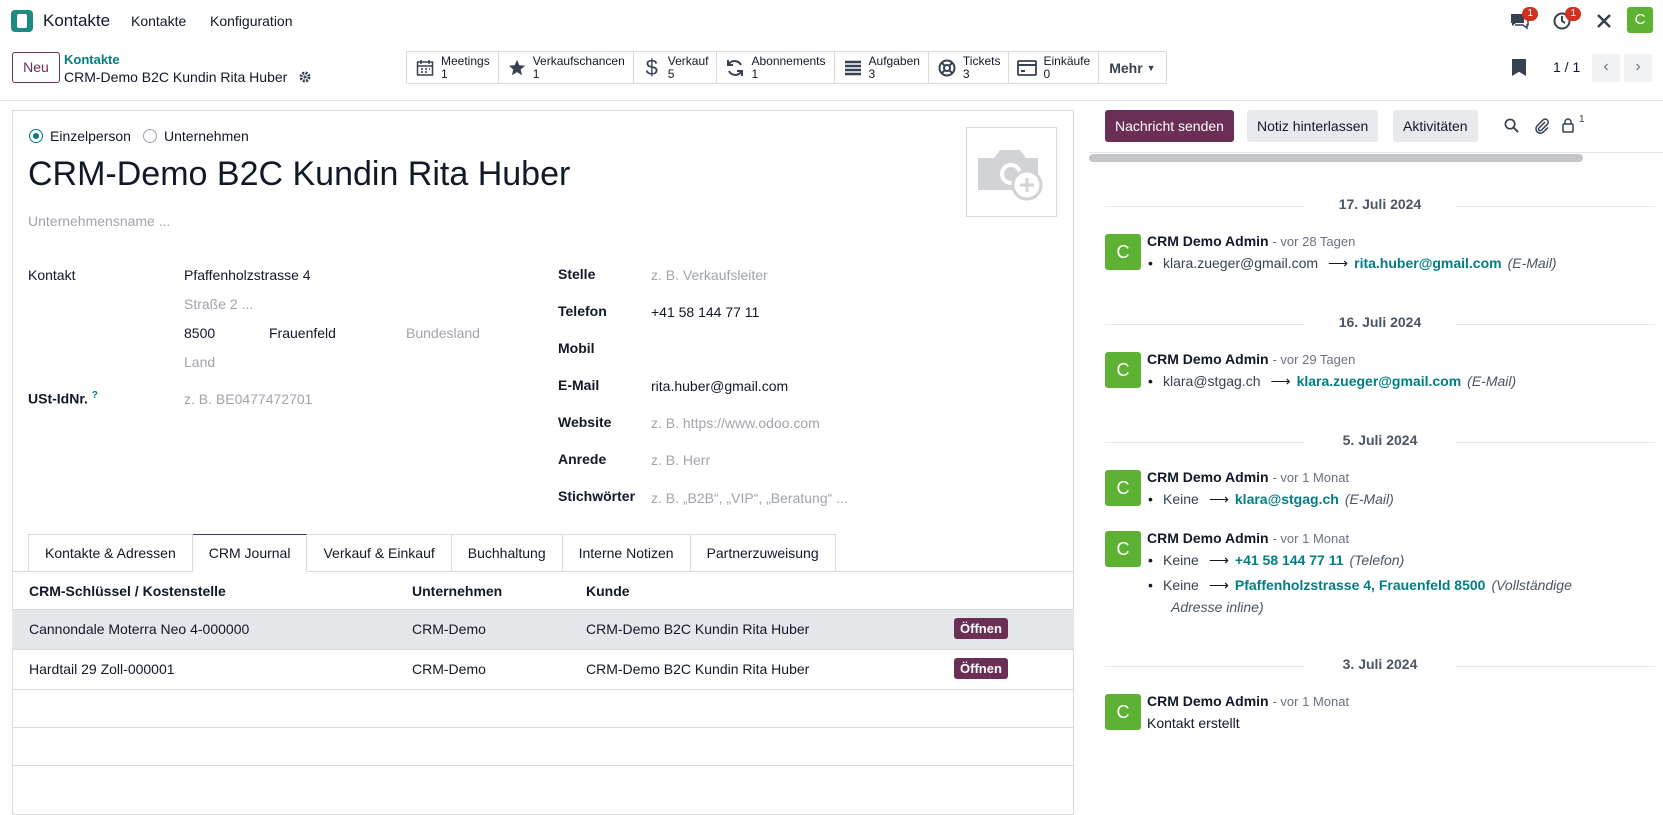  Describe the element at coordinates (582, 459) in the screenshot. I see `salutation-label: Anrede` at that location.